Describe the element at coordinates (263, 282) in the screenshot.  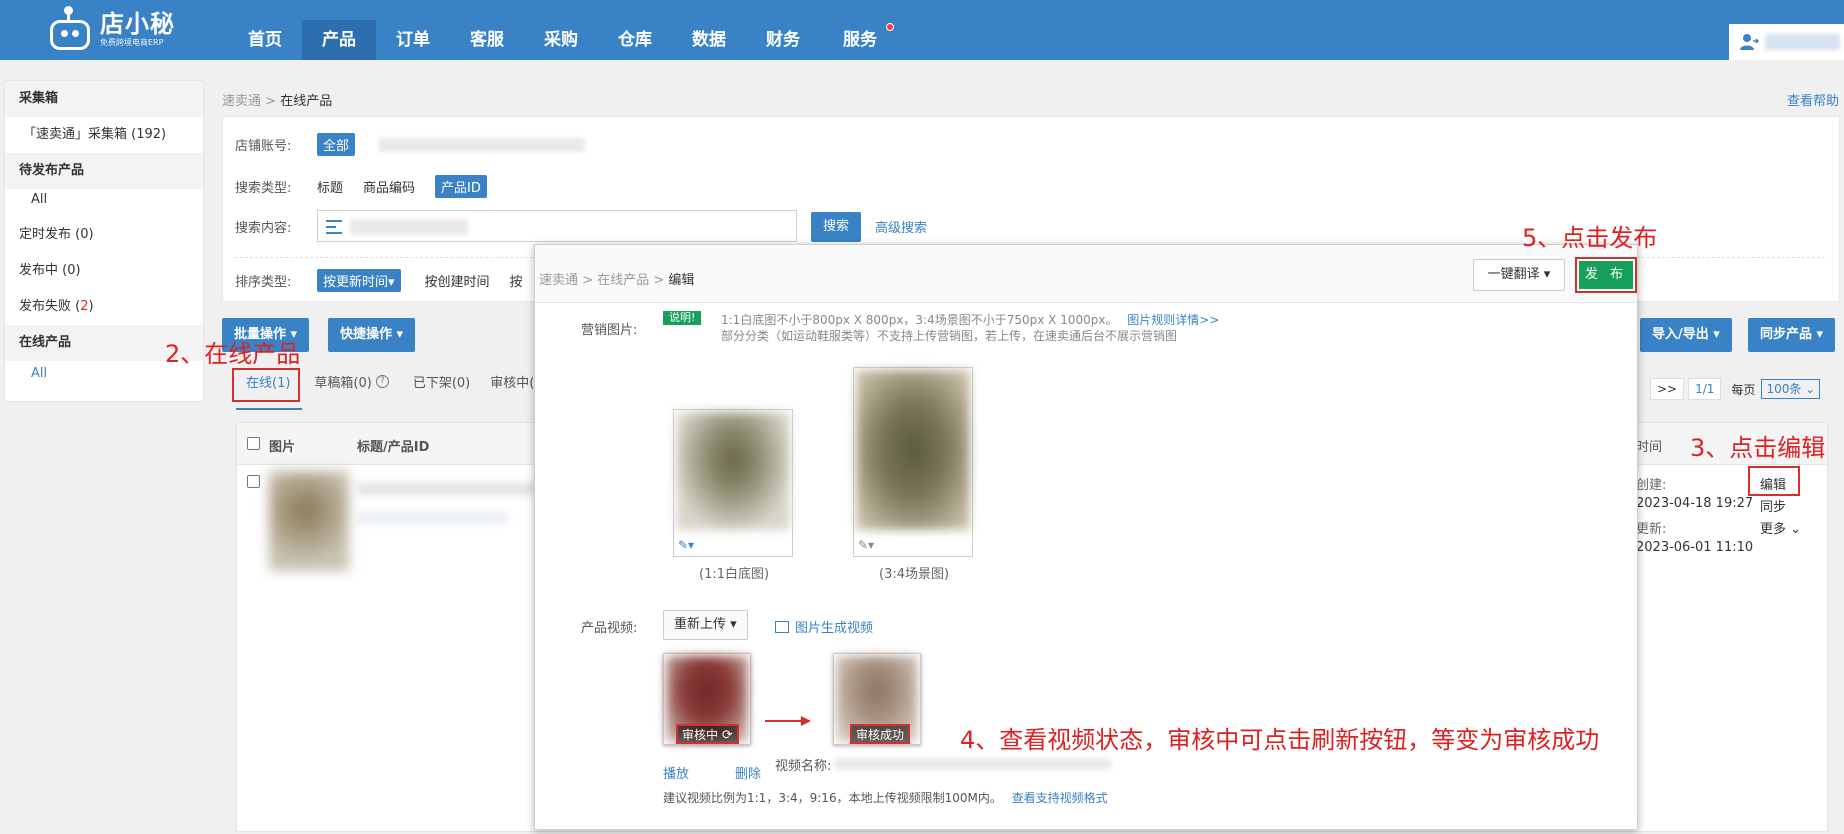
I see `sort-label: 排序类型:` at that location.